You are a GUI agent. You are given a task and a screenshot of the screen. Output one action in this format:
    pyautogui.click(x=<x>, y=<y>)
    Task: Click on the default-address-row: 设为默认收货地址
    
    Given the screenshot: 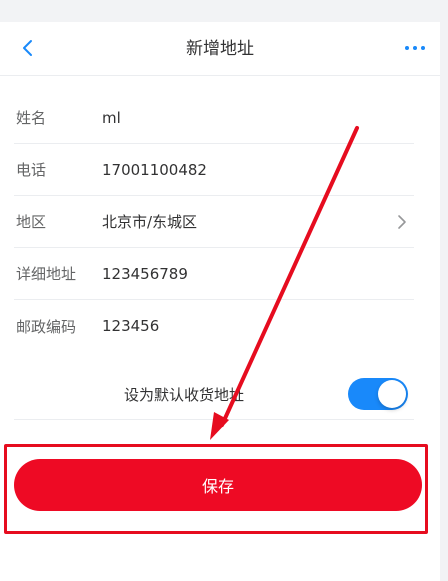 What is the action you would take?
    pyautogui.click(x=214, y=395)
    